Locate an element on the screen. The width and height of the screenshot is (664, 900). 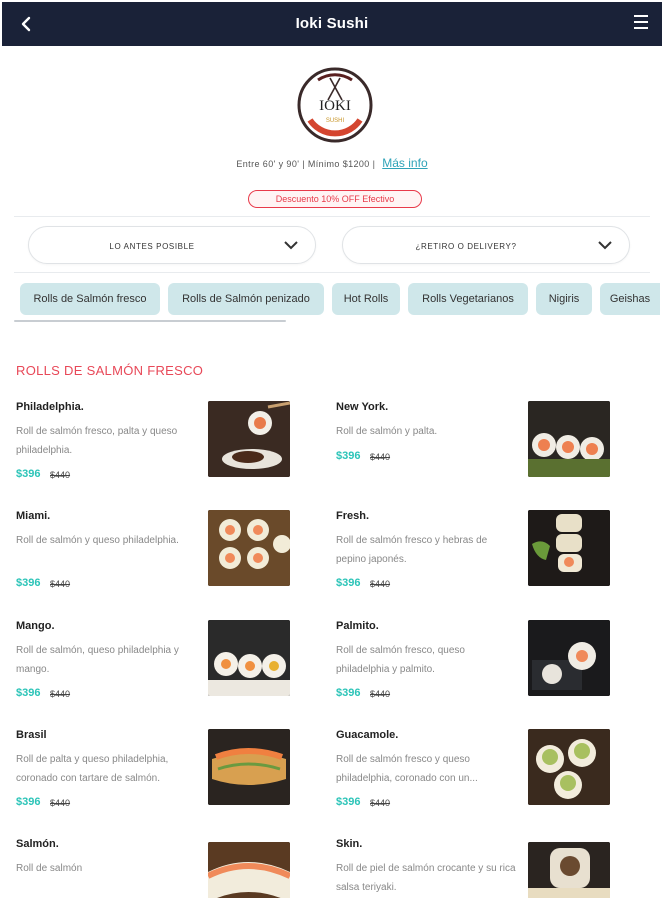
category-chip: Rolls de Salmón fresco is located at coordinates (90, 299).